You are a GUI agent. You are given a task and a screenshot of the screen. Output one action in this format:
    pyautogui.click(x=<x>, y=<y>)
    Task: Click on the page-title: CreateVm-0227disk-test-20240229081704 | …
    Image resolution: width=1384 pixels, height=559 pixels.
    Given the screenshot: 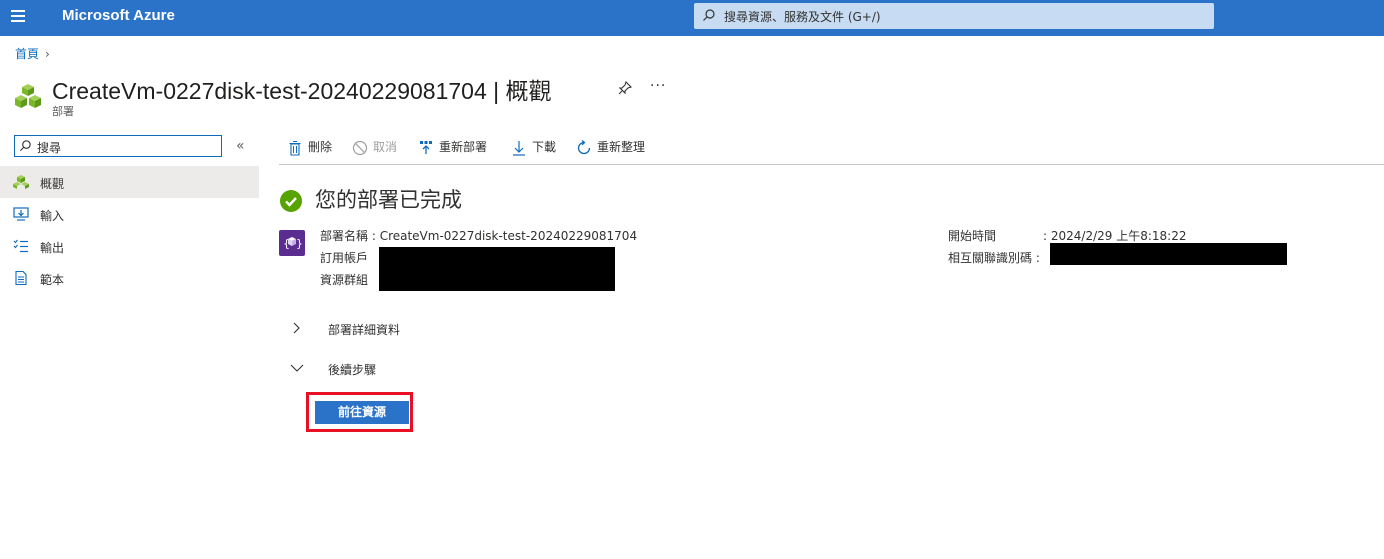 What is the action you would take?
    pyautogui.click(x=302, y=91)
    